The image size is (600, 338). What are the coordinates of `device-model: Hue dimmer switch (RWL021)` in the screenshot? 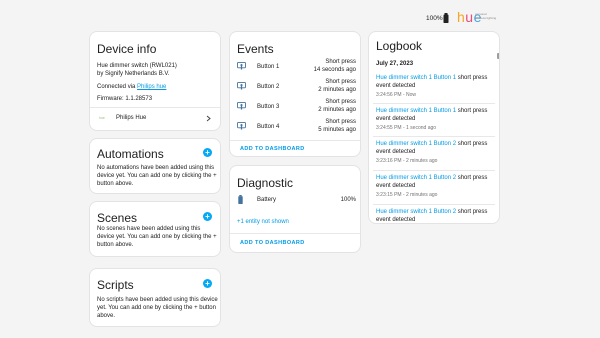 It's located at (137, 66).